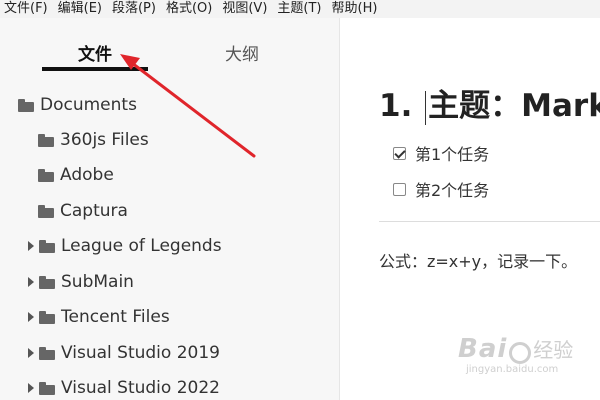 The width and height of the screenshot is (600, 400). I want to click on task-item-1: 第1个任务, so click(441, 153).